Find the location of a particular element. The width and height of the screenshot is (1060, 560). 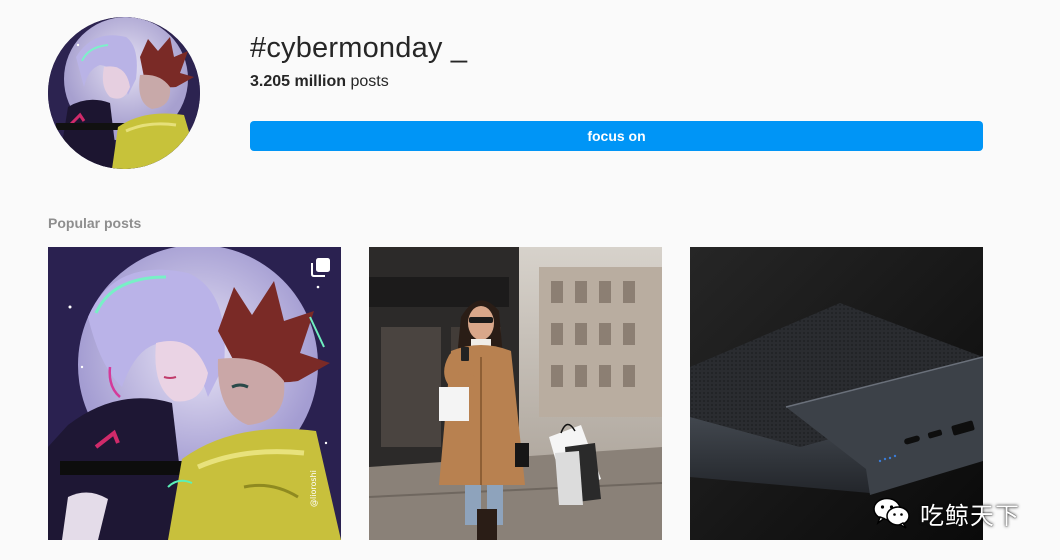

post-count-value: 3.205 million is located at coordinates (298, 81).